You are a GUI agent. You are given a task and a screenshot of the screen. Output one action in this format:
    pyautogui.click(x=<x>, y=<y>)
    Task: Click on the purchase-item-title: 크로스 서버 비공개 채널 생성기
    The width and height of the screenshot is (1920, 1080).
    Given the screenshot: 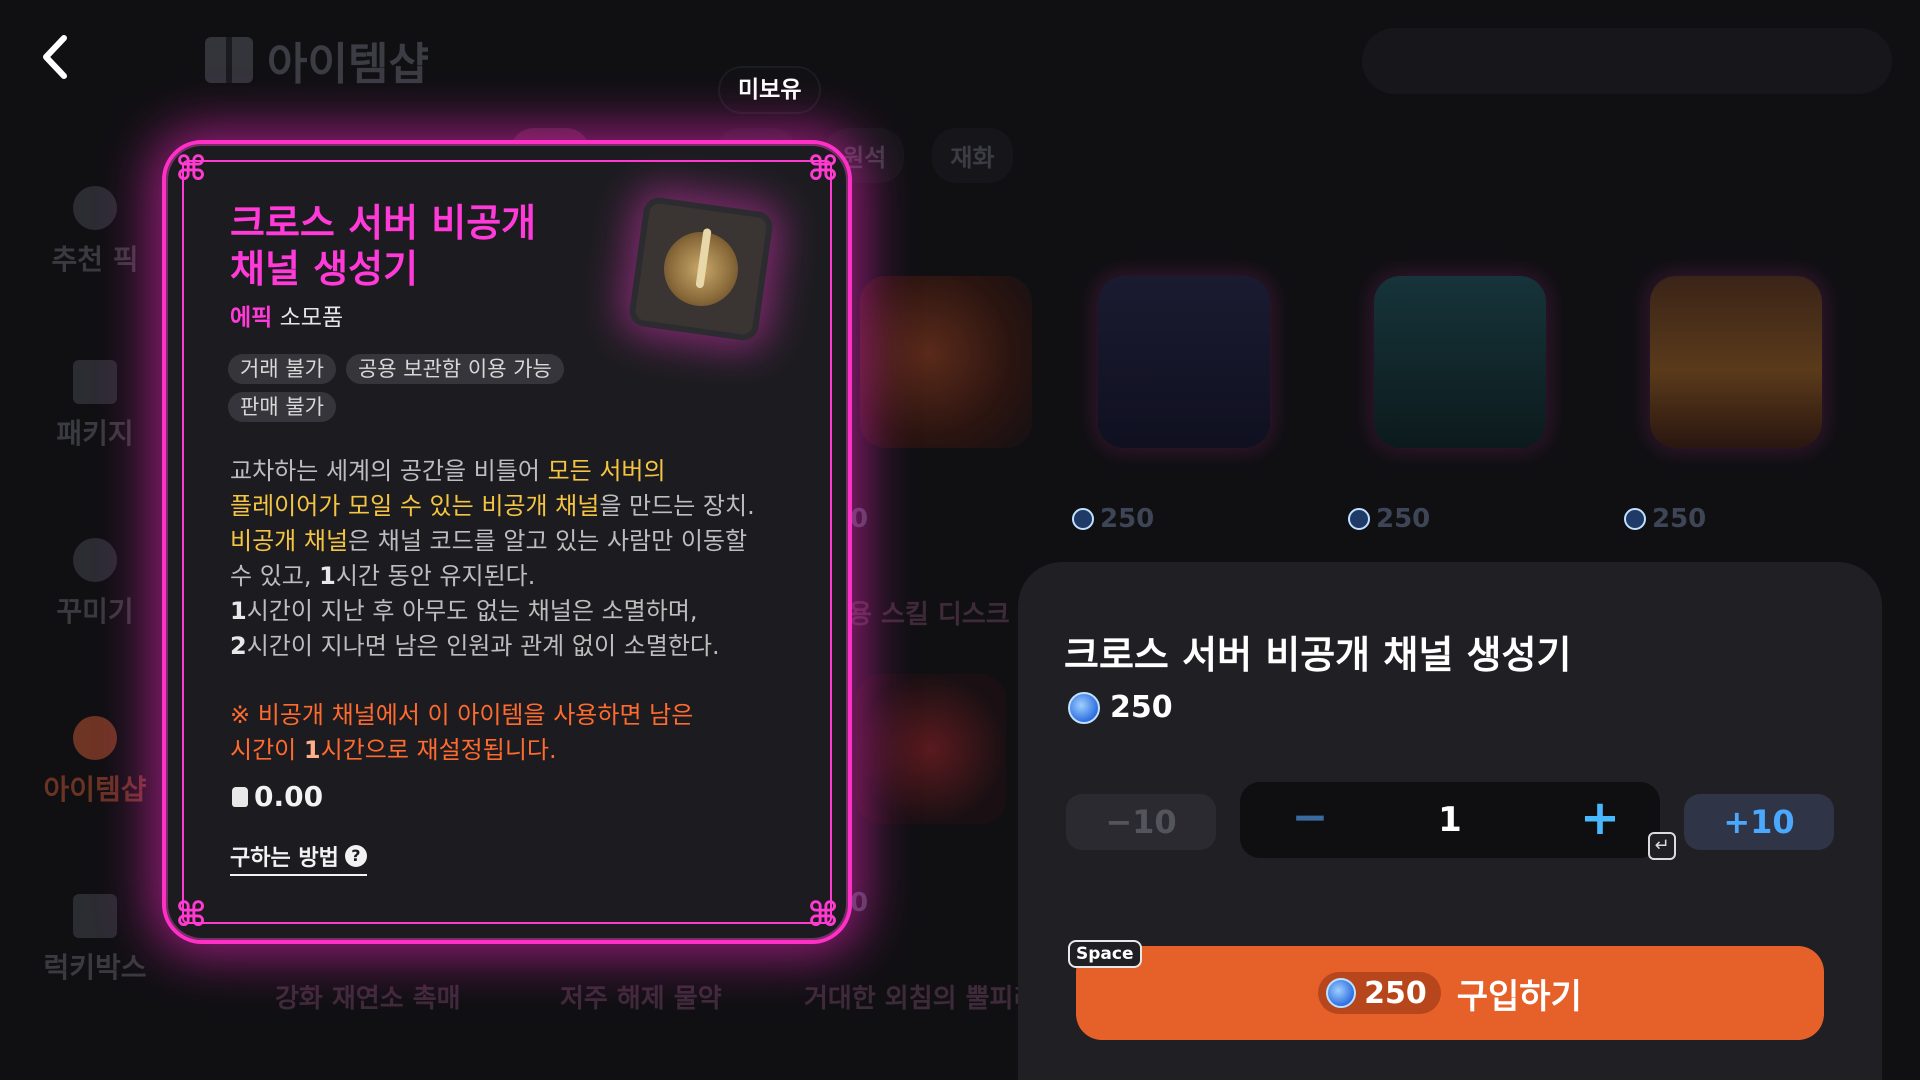 What is the action you would take?
    pyautogui.click(x=1318, y=655)
    